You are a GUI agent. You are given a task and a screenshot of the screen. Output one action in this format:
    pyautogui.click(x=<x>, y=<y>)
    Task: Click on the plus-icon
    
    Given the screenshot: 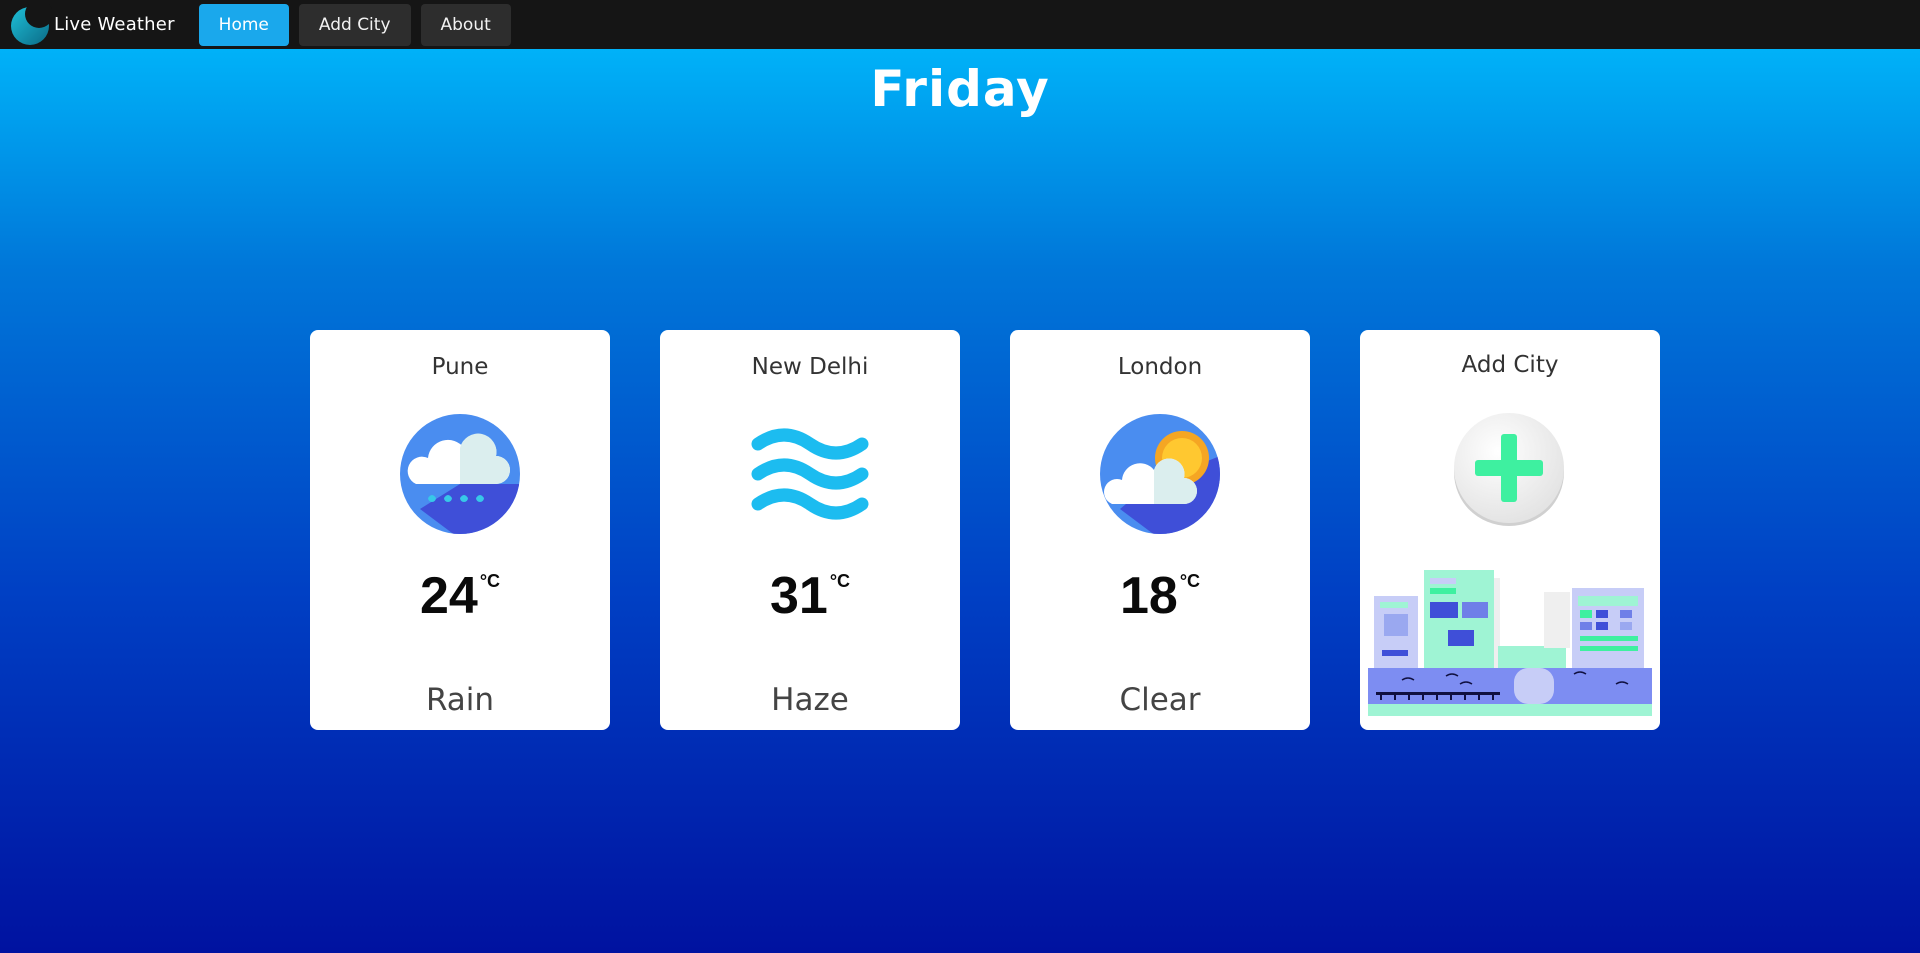 What is the action you would take?
    pyautogui.click(x=1509, y=469)
    